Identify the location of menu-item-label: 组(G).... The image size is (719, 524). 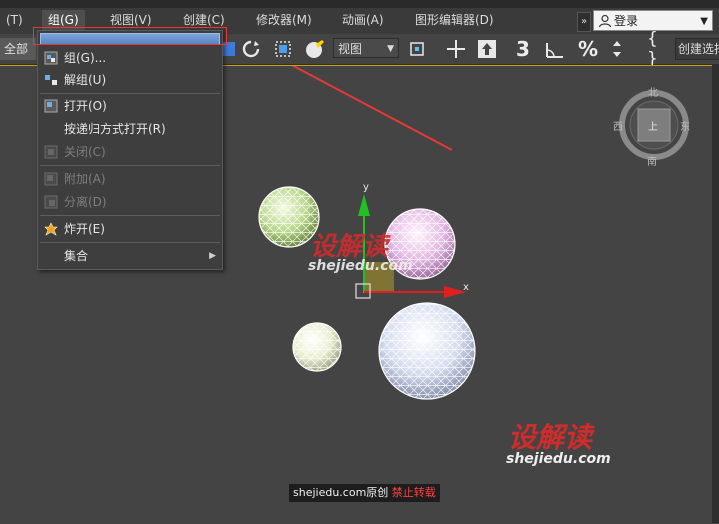
(85, 58).